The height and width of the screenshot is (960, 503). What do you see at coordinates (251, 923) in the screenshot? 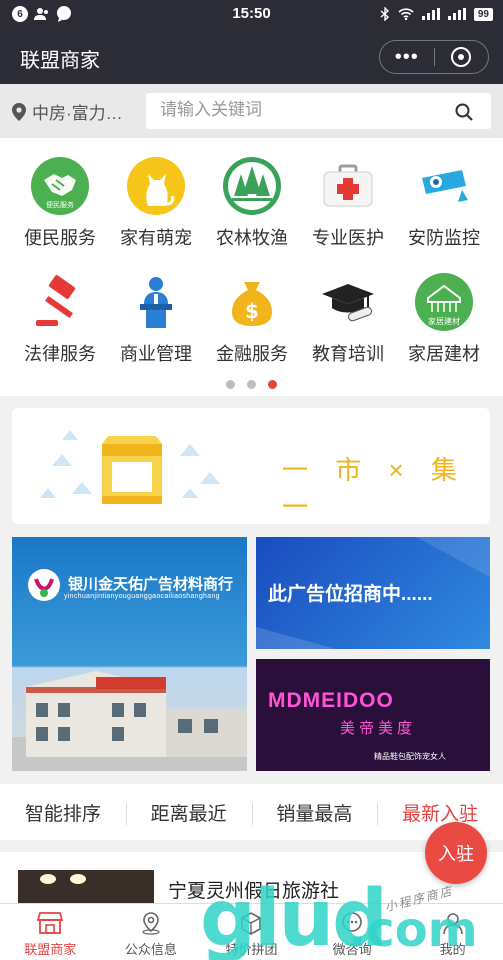
I see `box-icon` at bounding box center [251, 923].